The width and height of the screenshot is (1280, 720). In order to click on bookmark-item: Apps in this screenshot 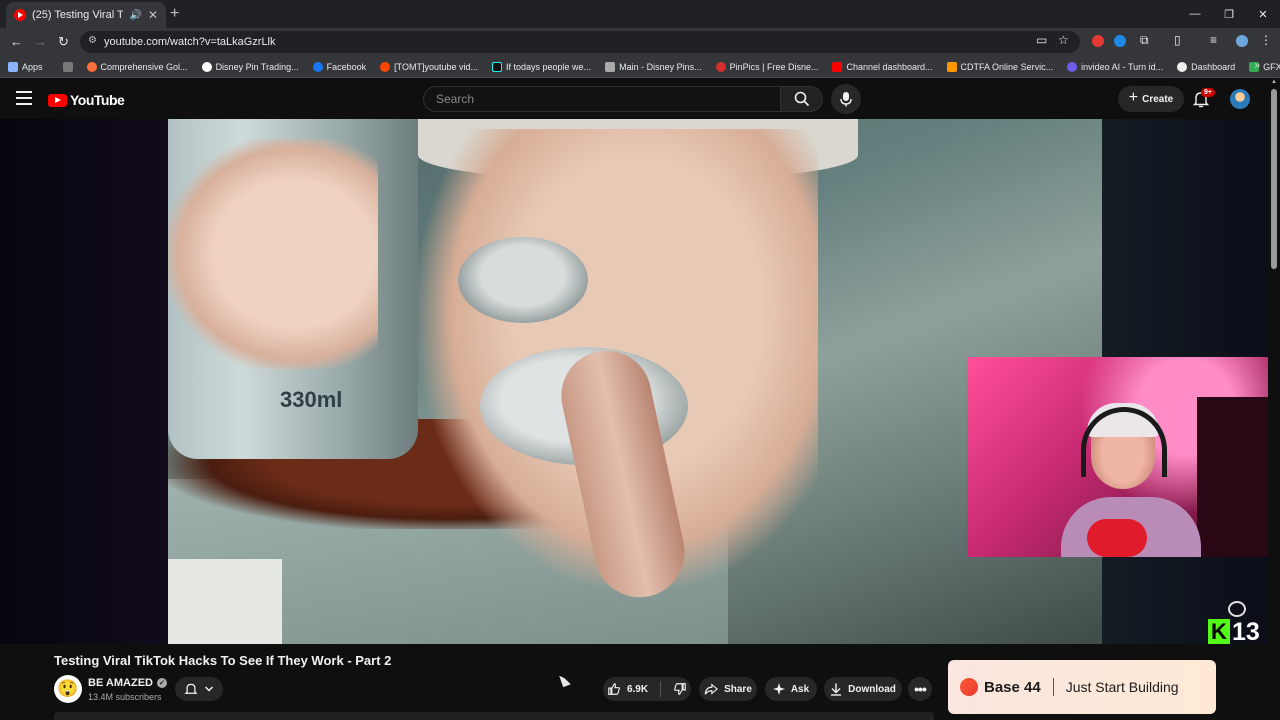, I will do `click(25, 66)`.